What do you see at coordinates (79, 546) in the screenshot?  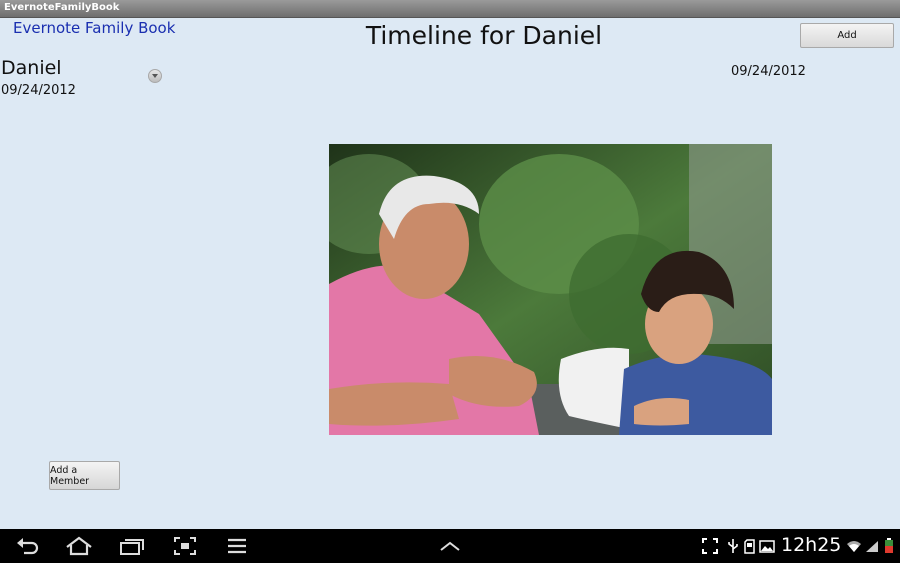 I see `home-icon` at bounding box center [79, 546].